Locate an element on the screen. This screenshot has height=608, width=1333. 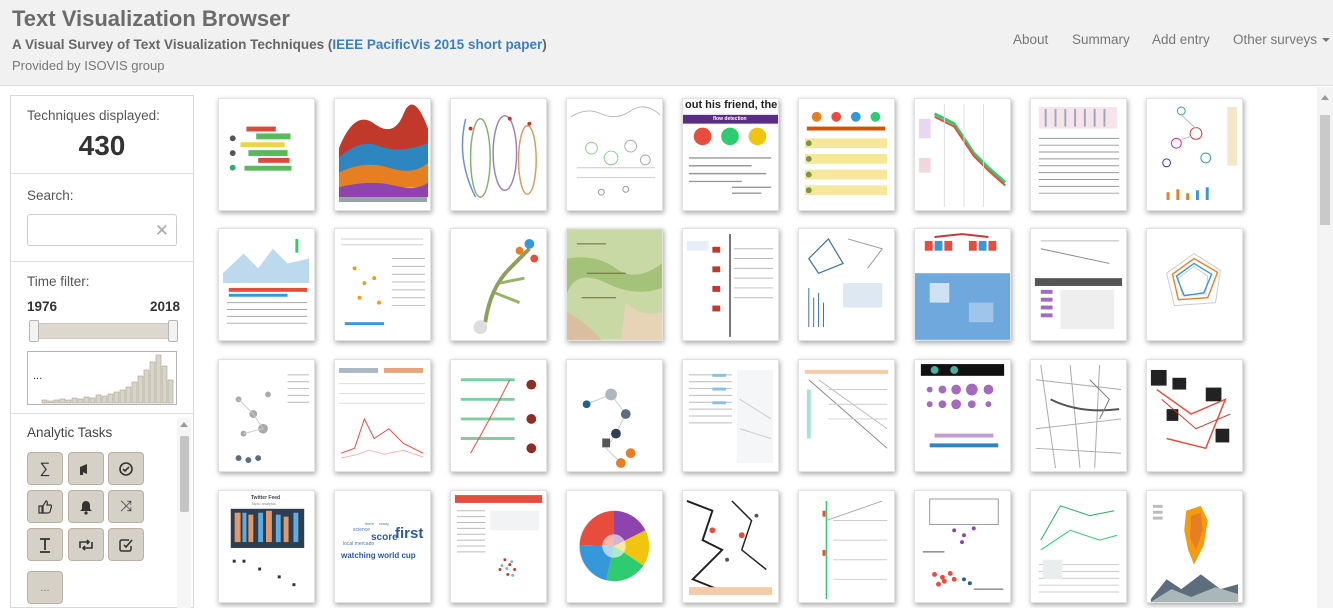
nav-add-entry: Add entry is located at coordinates (1181, 39).